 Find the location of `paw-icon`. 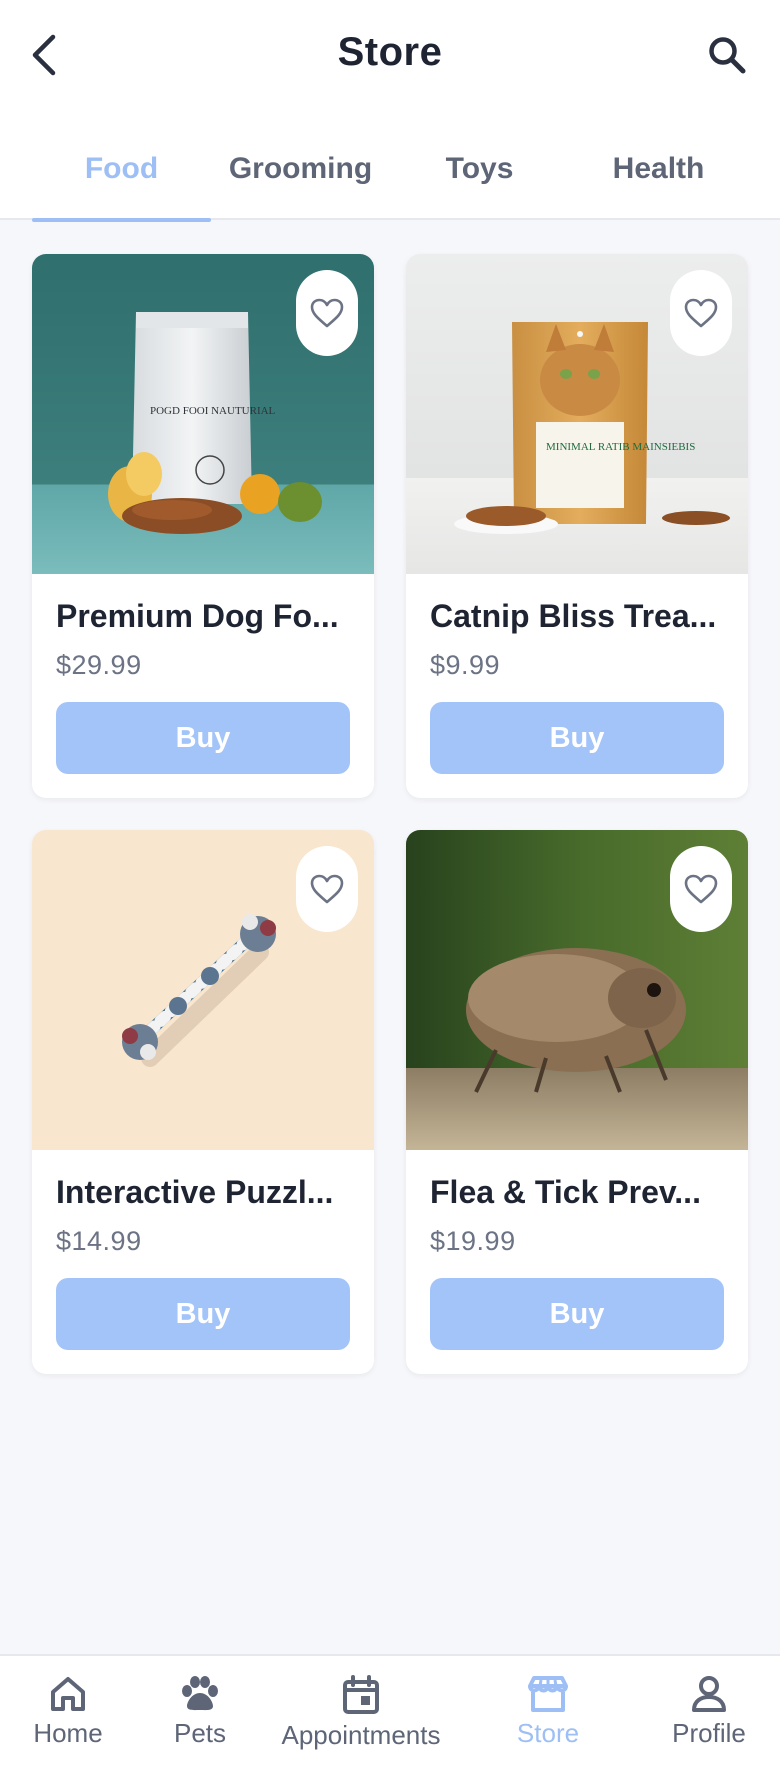

paw-icon is located at coordinates (200, 1693).